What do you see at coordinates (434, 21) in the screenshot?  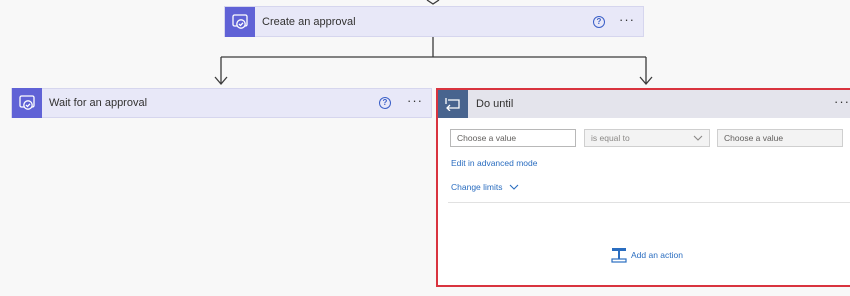 I see `create-approval-card: Create an approval ? ···` at bounding box center [434, 21].